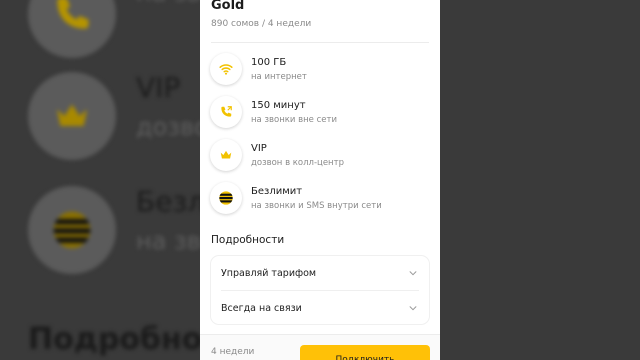 The image size is (640, 360). I want to click on accordion-manage-plan: Управляй тарифом, so click(320, 273).